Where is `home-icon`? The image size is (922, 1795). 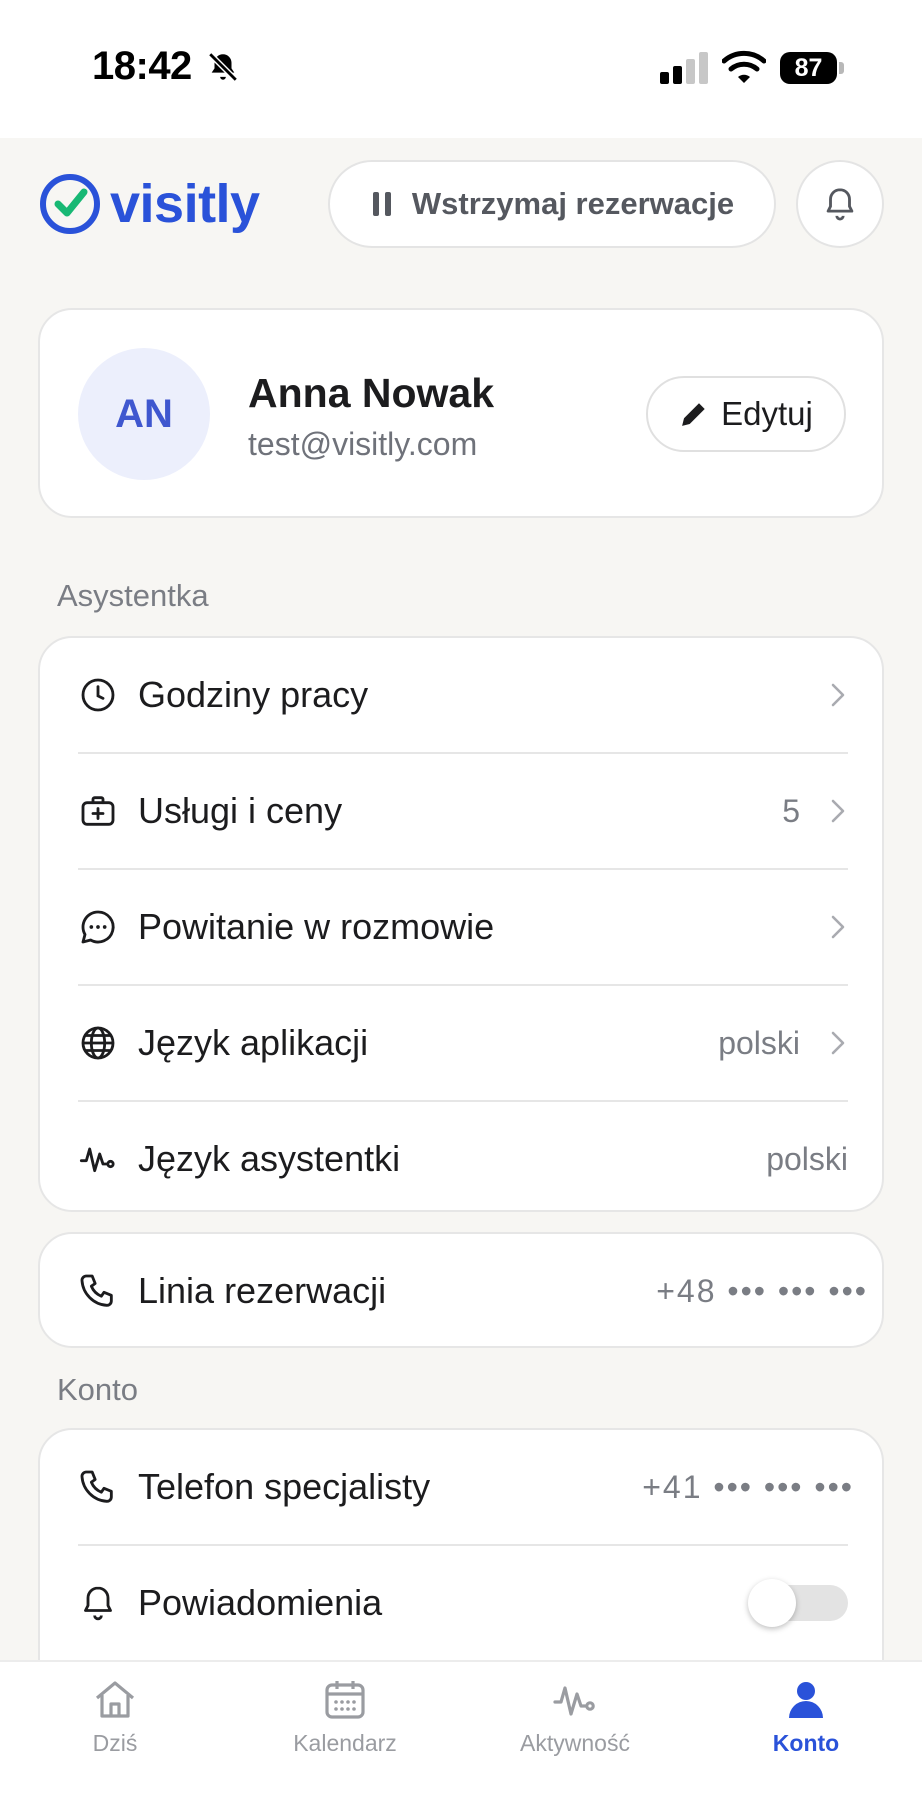 home-icon is located at coordinates (115, 1699).